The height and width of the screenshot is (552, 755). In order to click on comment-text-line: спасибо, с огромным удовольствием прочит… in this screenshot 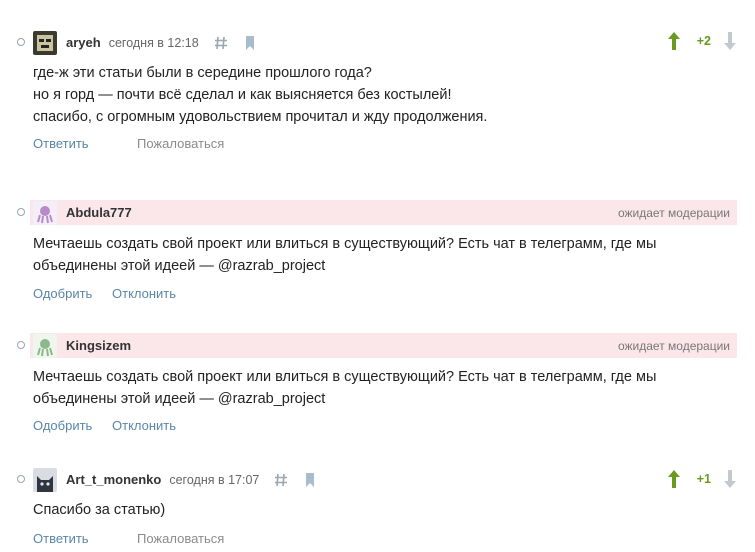, I will do `click(260, 117)`.